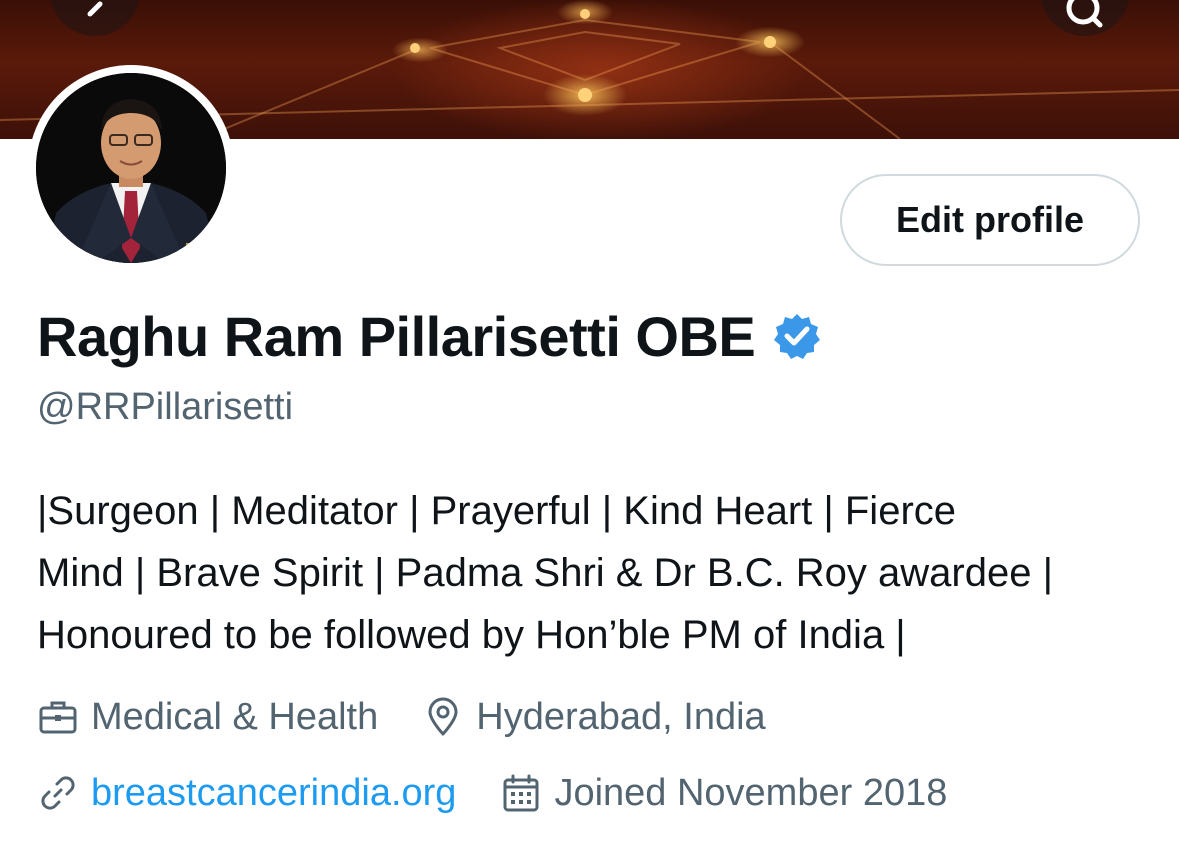 Image resolution: width=1179 pixels, height=851 pixels. Describe the element at coordinates (751, 792) in the screenshot. I see `joined-text: Joined November 2018` at that location.